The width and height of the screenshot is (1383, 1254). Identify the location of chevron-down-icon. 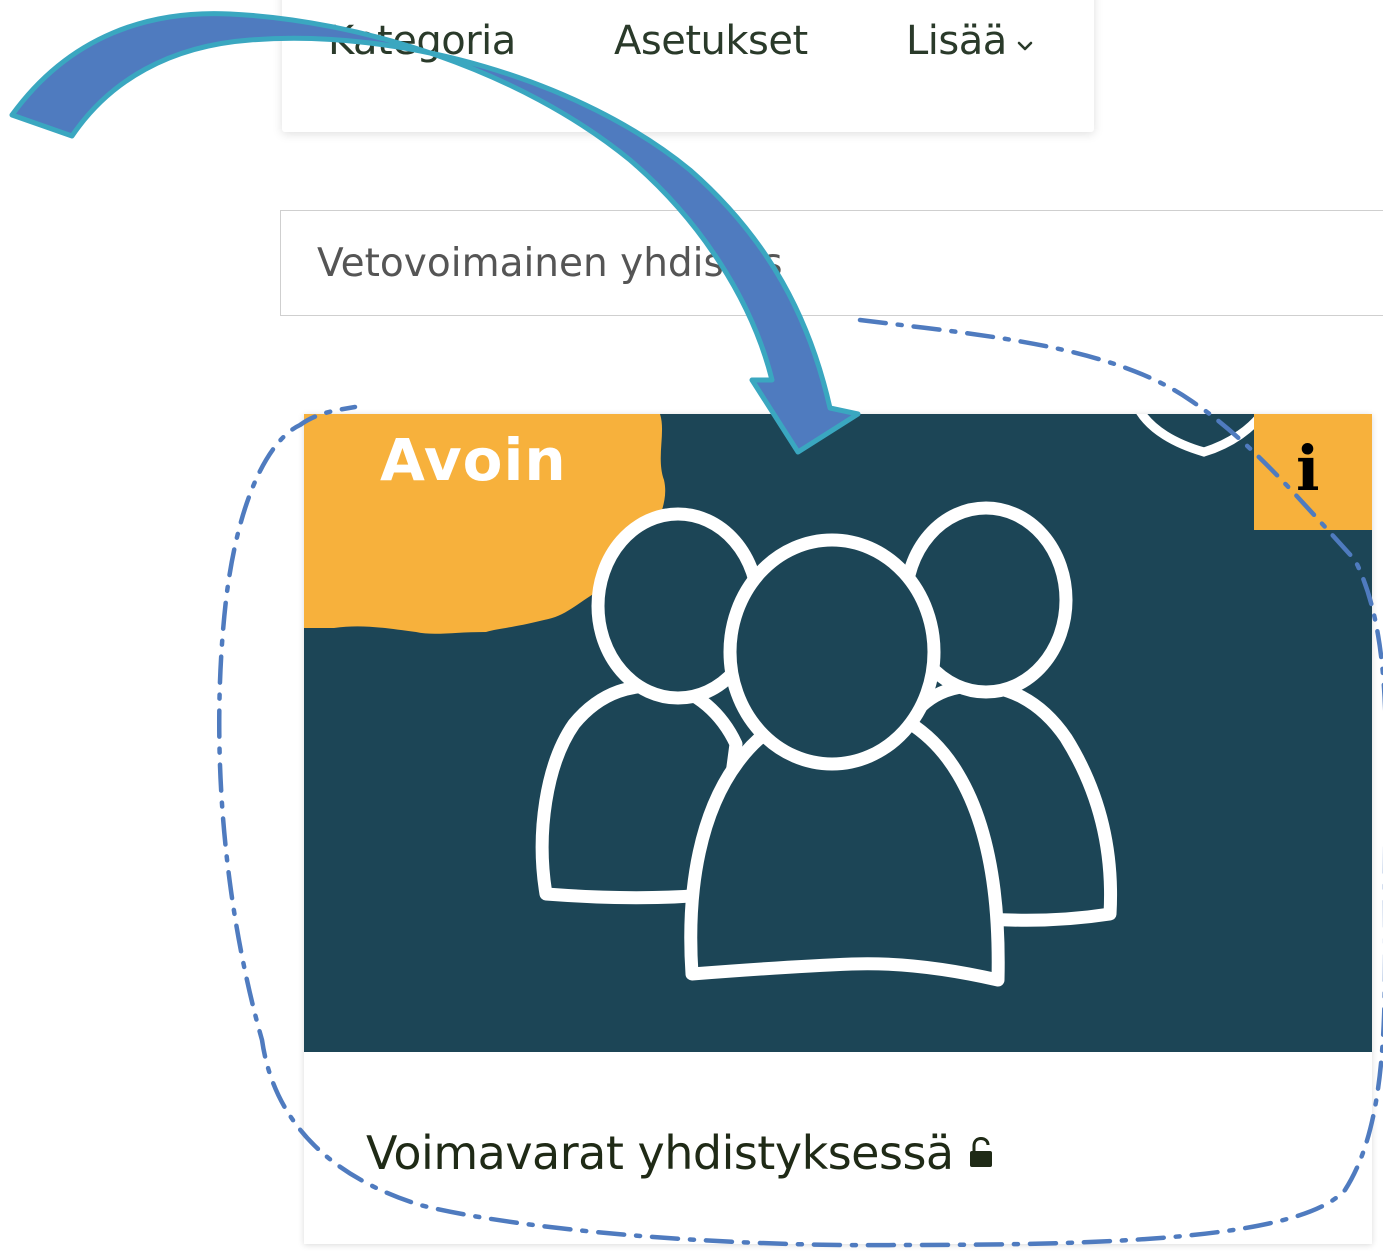
(1025, 39).